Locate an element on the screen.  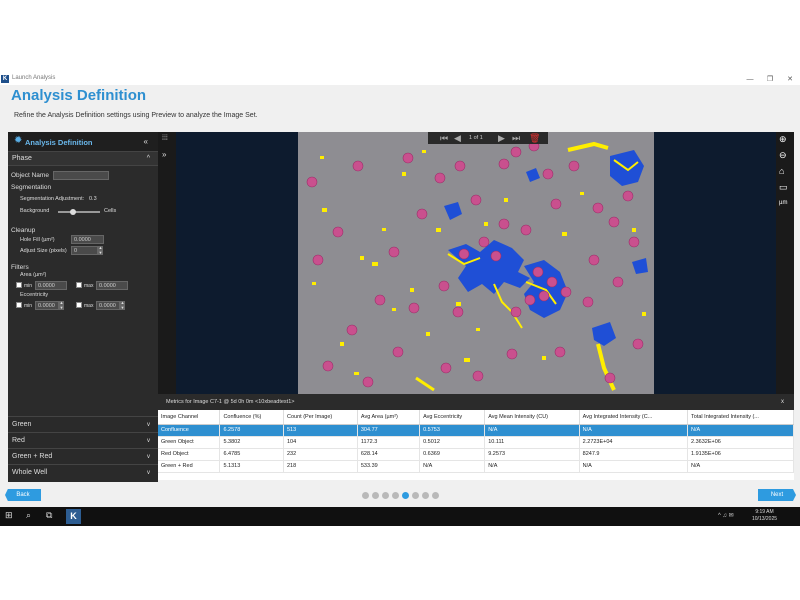
adjust-size-stepper: ▲ ▼ is located at coordinates (100, 250).